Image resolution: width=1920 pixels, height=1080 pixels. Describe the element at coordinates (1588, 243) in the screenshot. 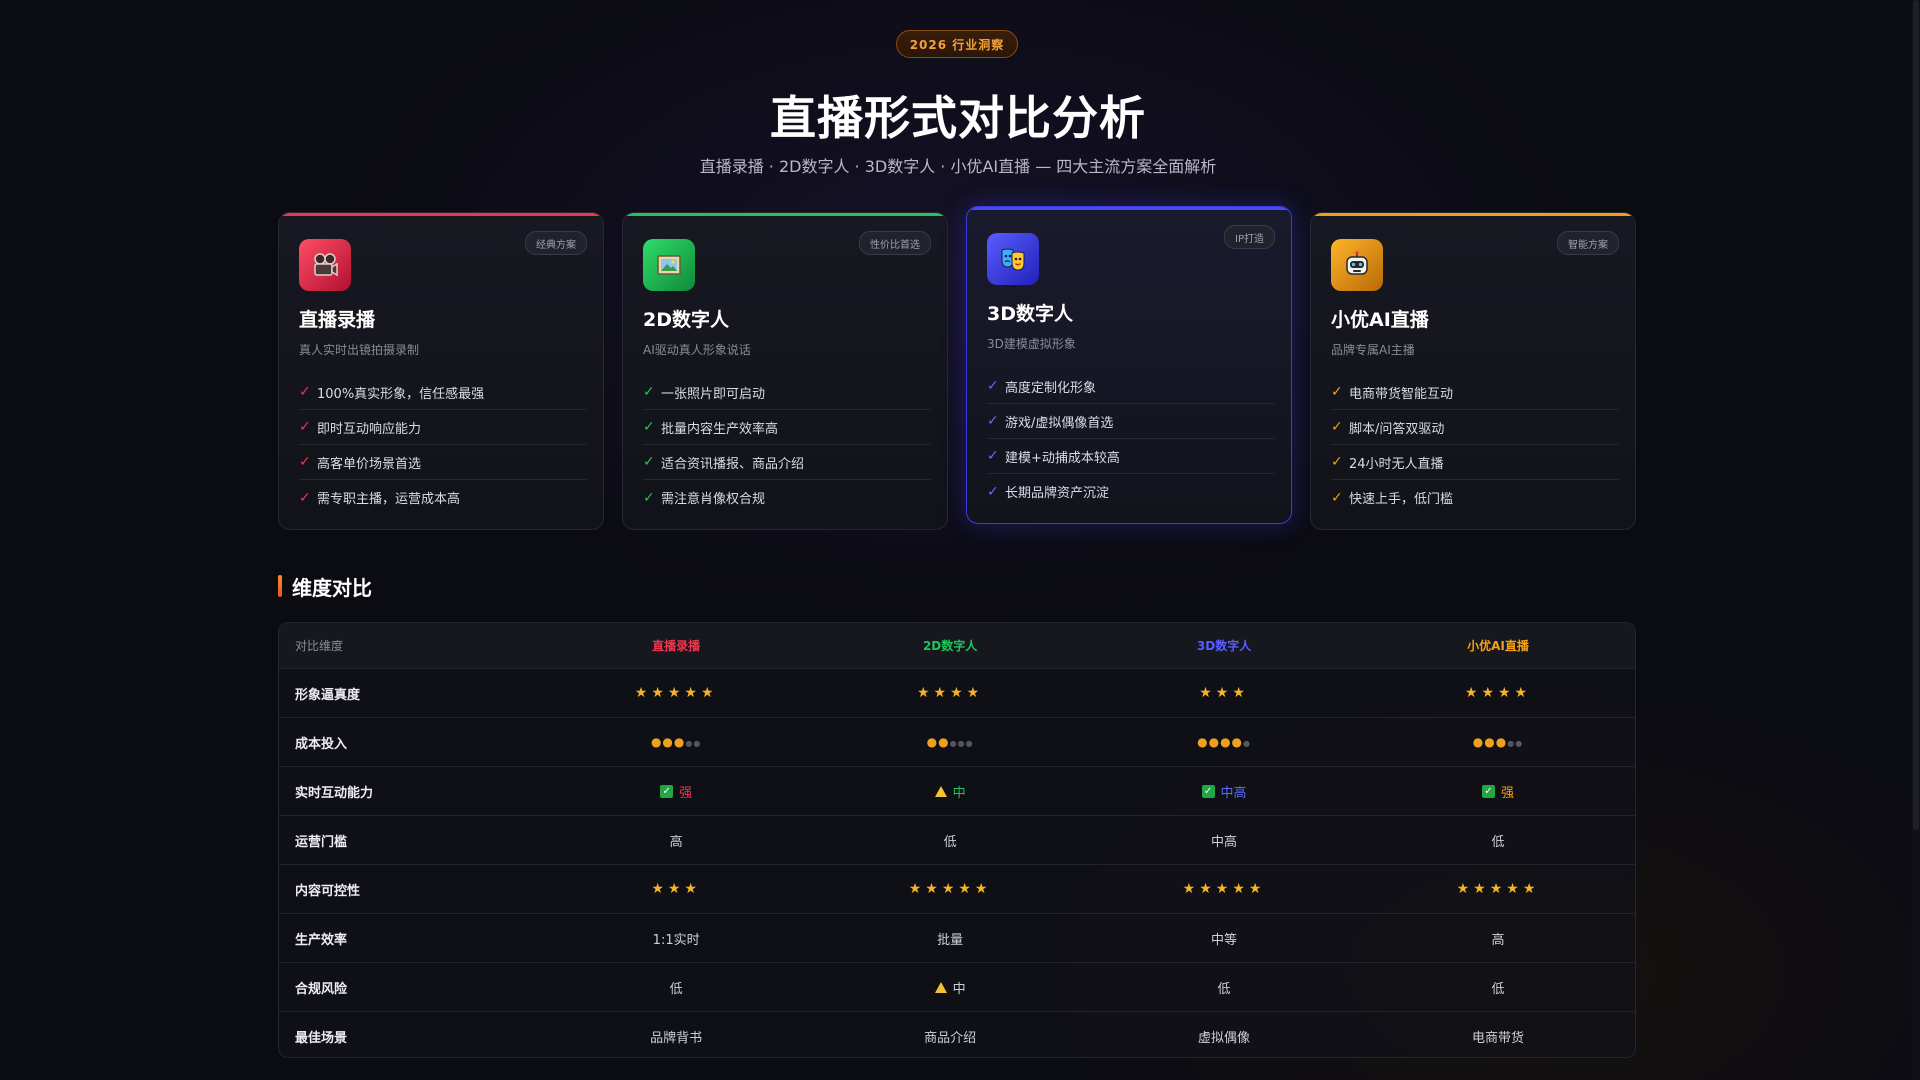

I see `card-tag: 智能方案` at that location.